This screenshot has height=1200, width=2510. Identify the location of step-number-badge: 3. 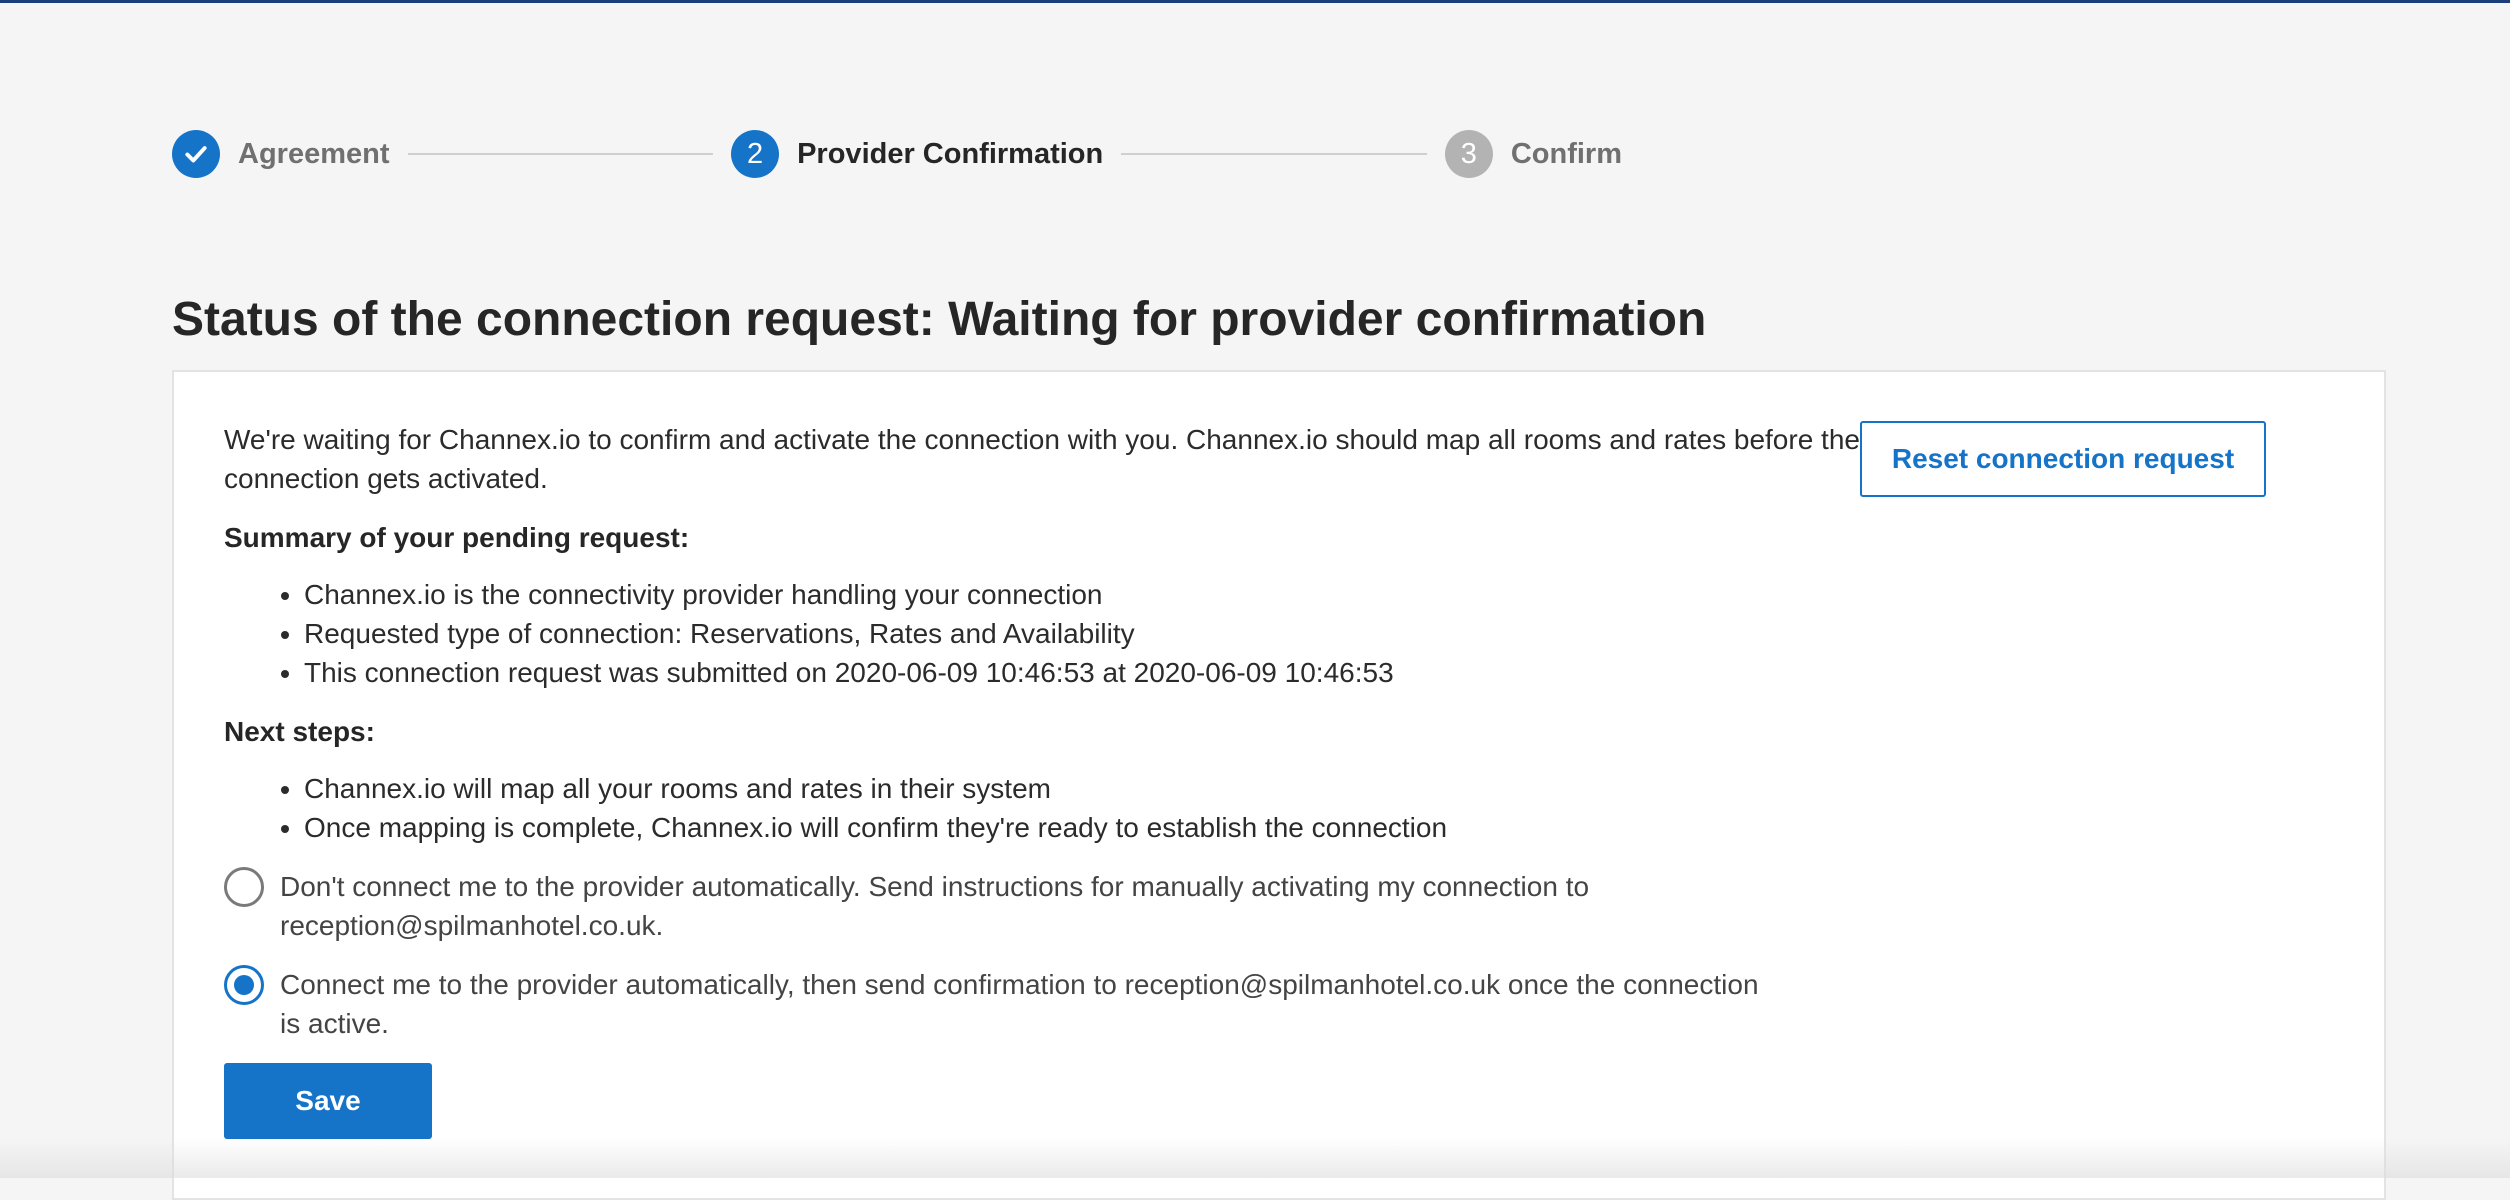
(1468, 154).